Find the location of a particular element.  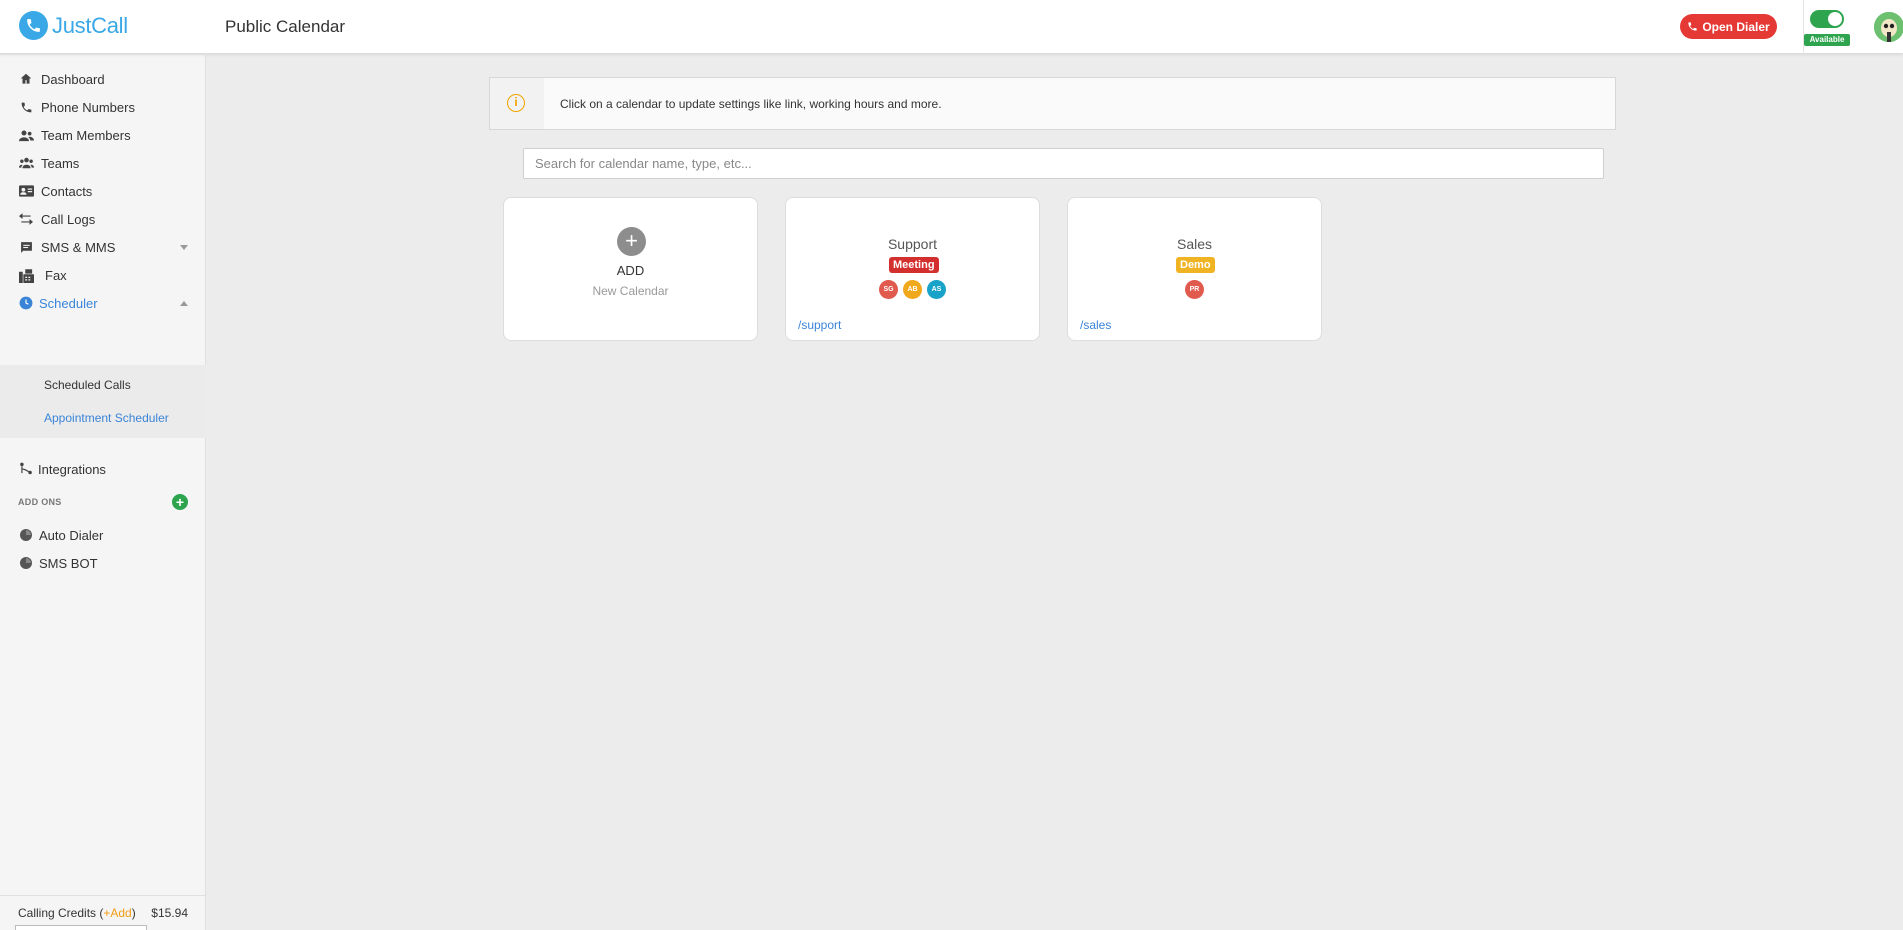

calendar-type-badge: Meeting is located at coordinates (914, 265).